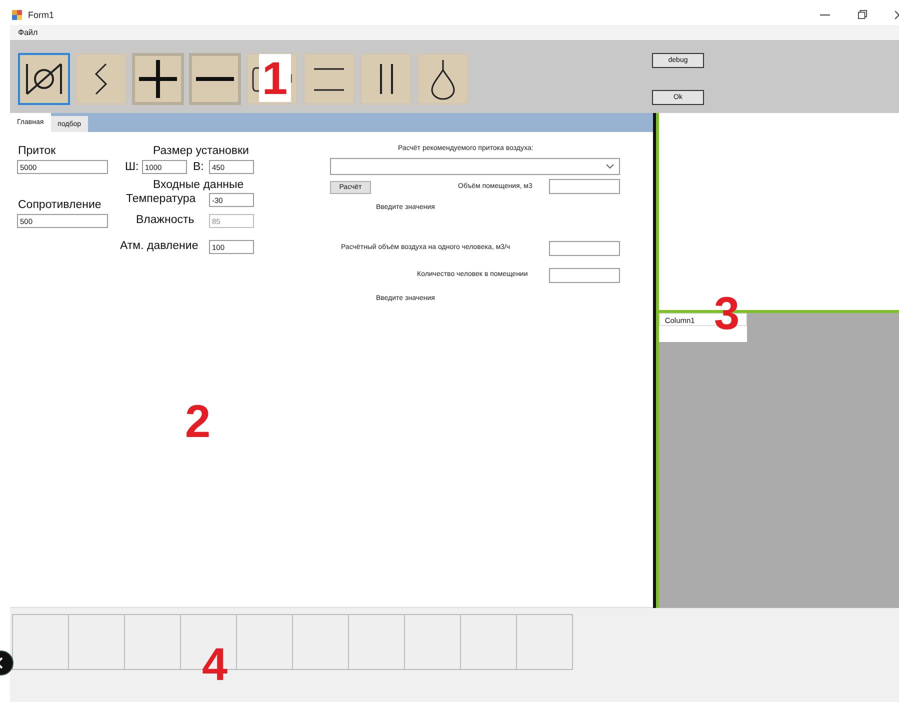  I want to click on zigzag-icon, so click(101, 79).